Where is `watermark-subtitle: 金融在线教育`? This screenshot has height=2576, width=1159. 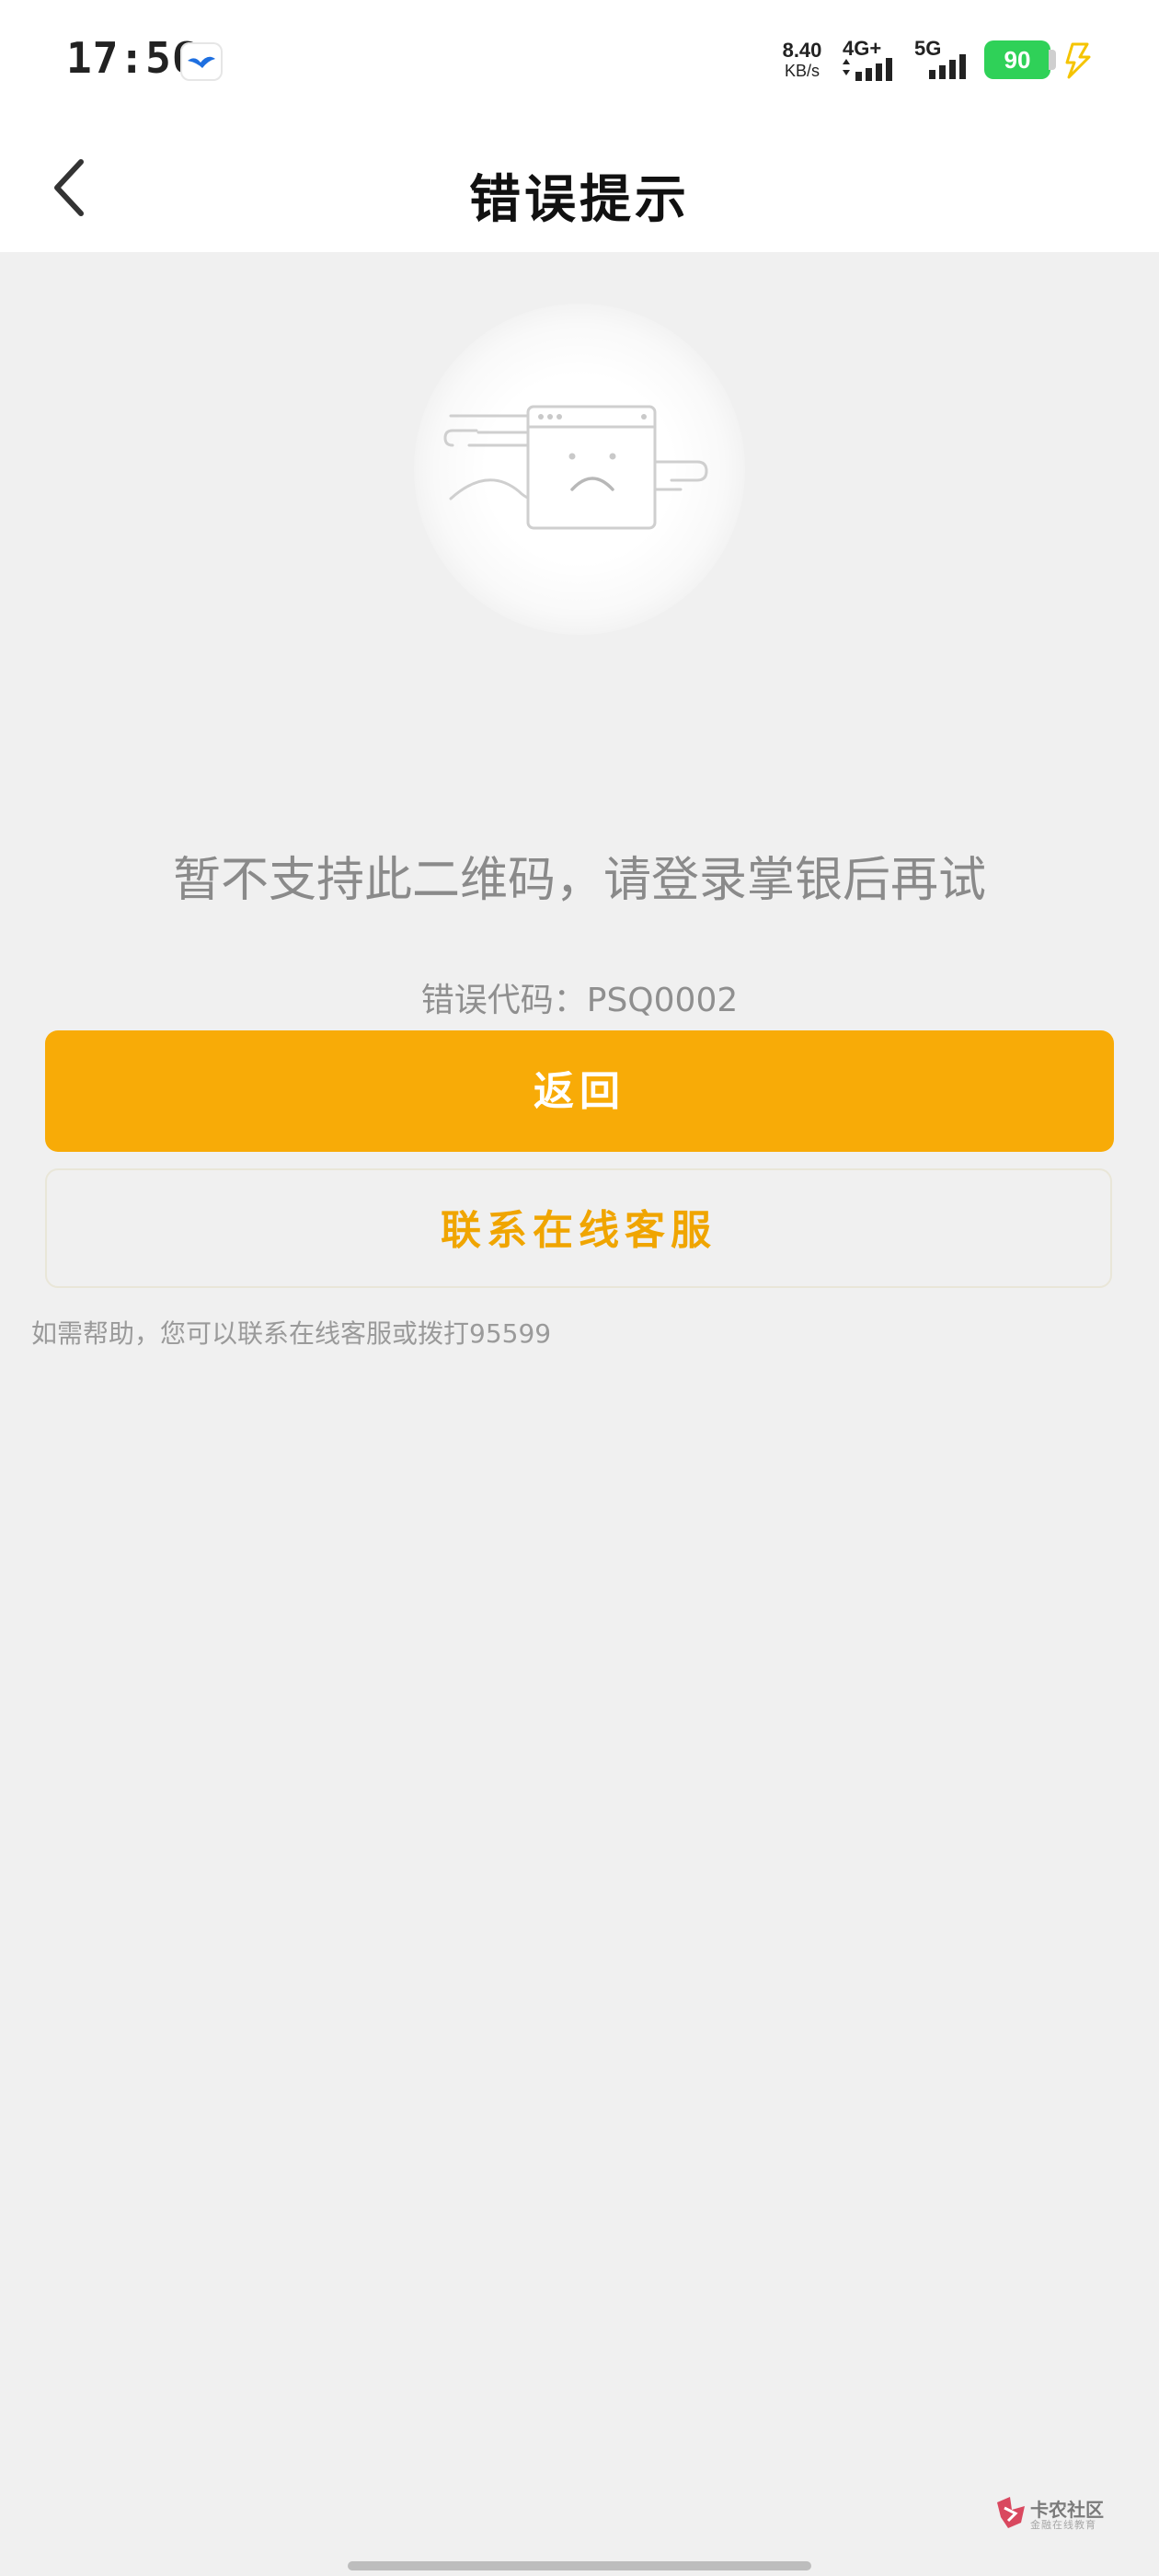 watermark-subtitle: 金融在线教育 is located at coordinates (1063, 2525).